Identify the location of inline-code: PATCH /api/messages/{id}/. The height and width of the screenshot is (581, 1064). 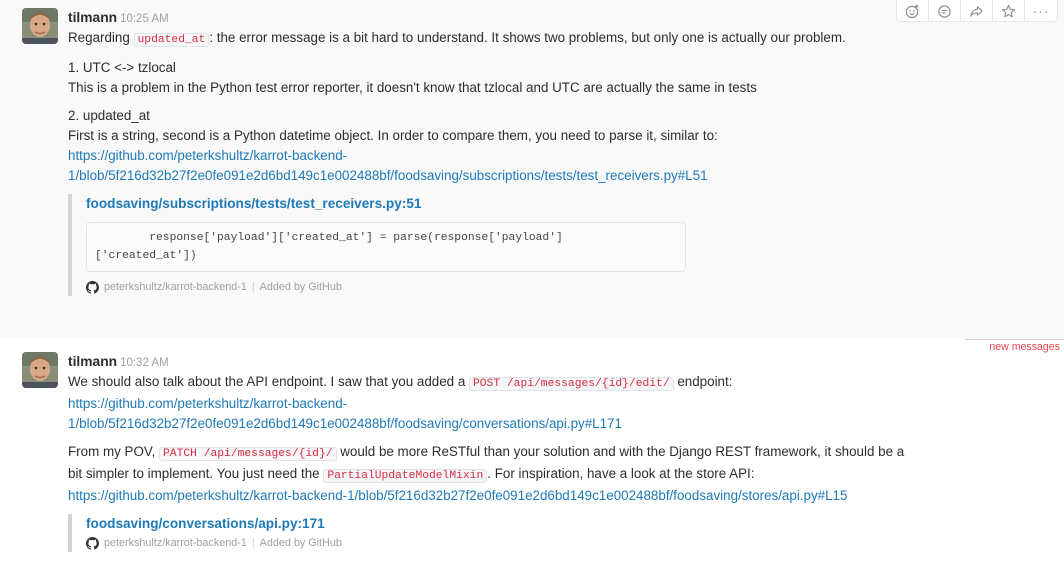
(248, 454).